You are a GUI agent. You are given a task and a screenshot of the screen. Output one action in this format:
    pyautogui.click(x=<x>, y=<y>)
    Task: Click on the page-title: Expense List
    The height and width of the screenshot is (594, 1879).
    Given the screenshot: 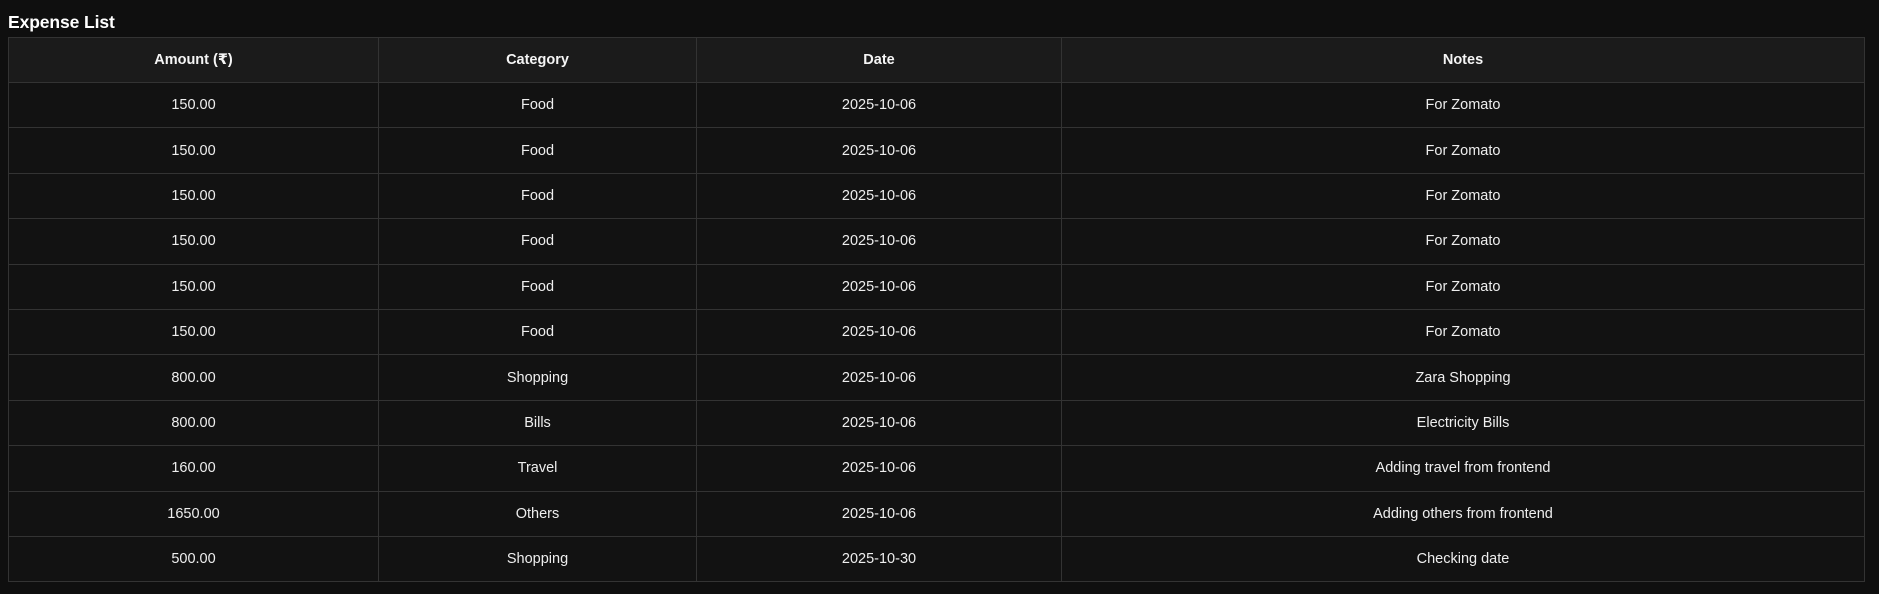 What is the action you would take?
    pyautogui.click(x=61, y=22)
    